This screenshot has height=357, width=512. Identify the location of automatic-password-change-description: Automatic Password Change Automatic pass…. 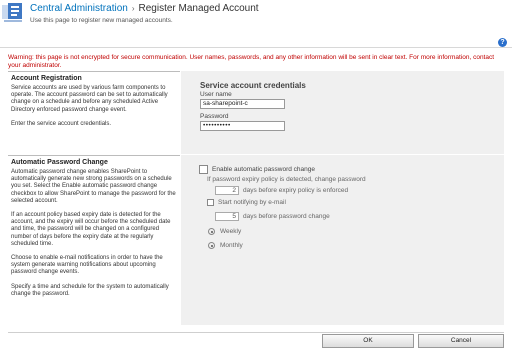
(94, 230).